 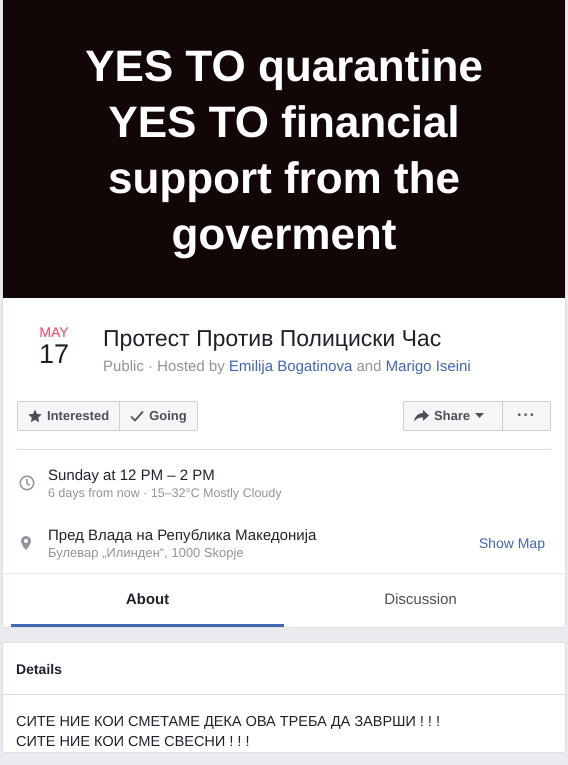 What do you see at coordinates (35, 415) in the screenshot?
I see `star-icon` at bounding box center [35, 415].